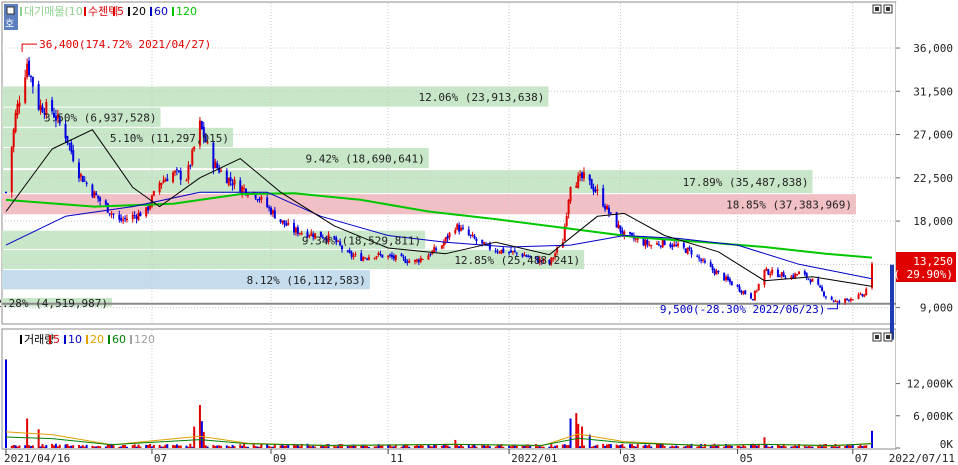  What do you see at coordinates (922, 458) in the screenshot?
I see `x-end-label: 2022/07/11` at bounding box center [922, 458].